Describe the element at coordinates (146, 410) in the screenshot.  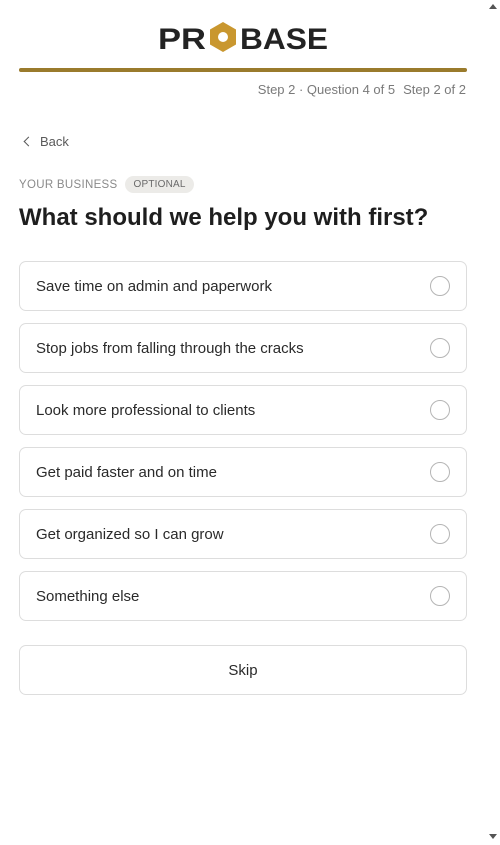
I see `option-label: Look more professional to clients` at that location.